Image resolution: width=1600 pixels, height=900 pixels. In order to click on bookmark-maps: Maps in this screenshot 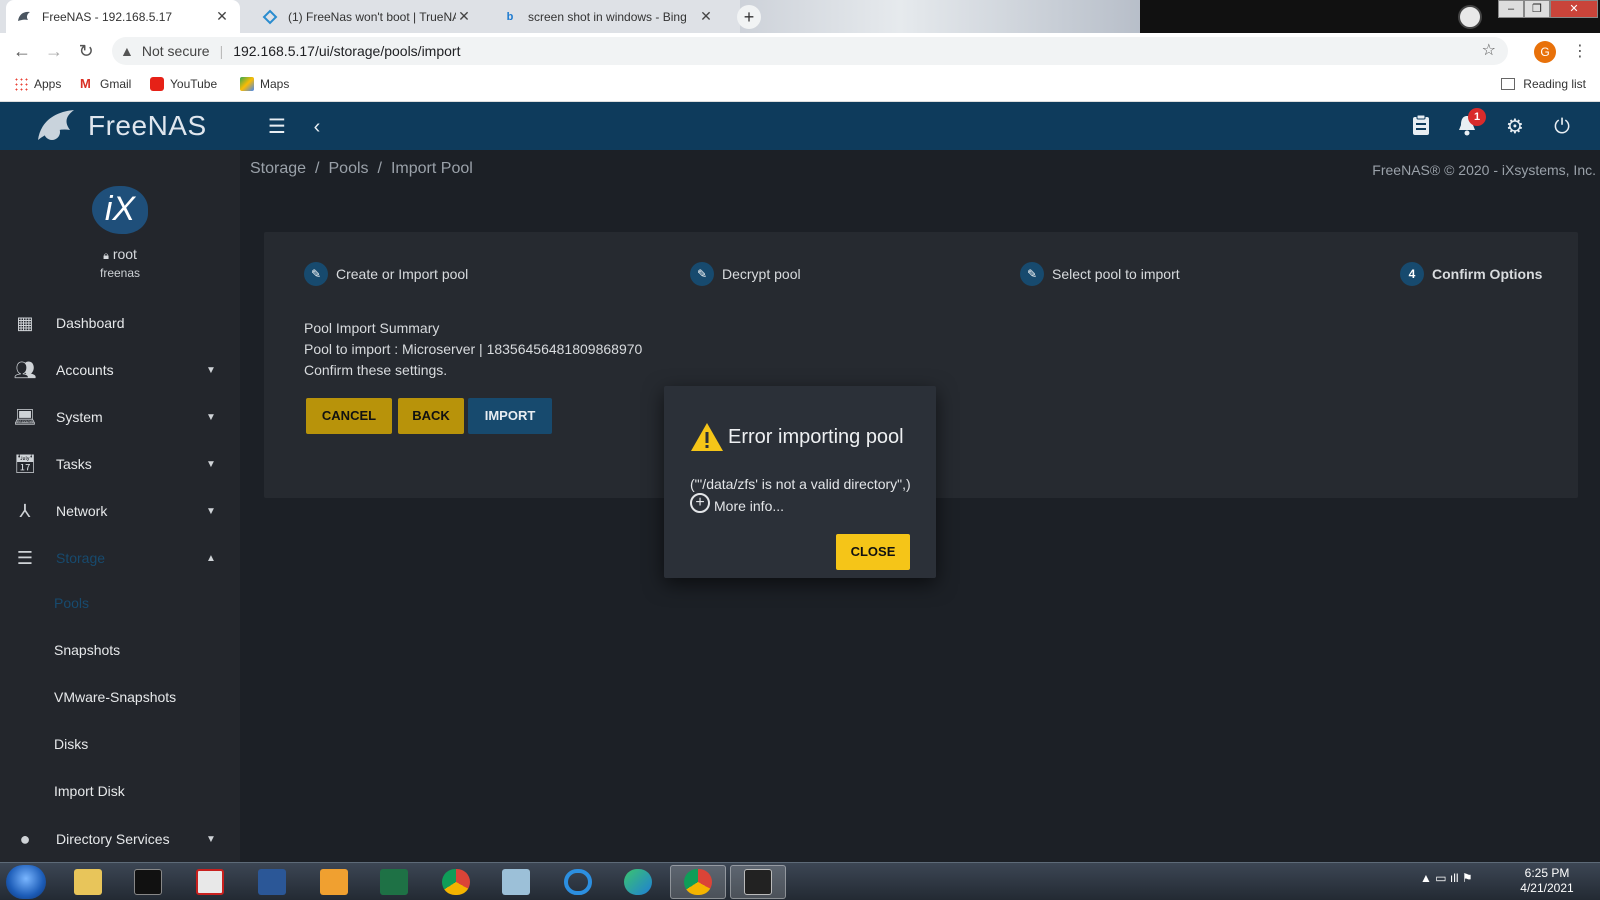, I will do `click(264, 84)`.